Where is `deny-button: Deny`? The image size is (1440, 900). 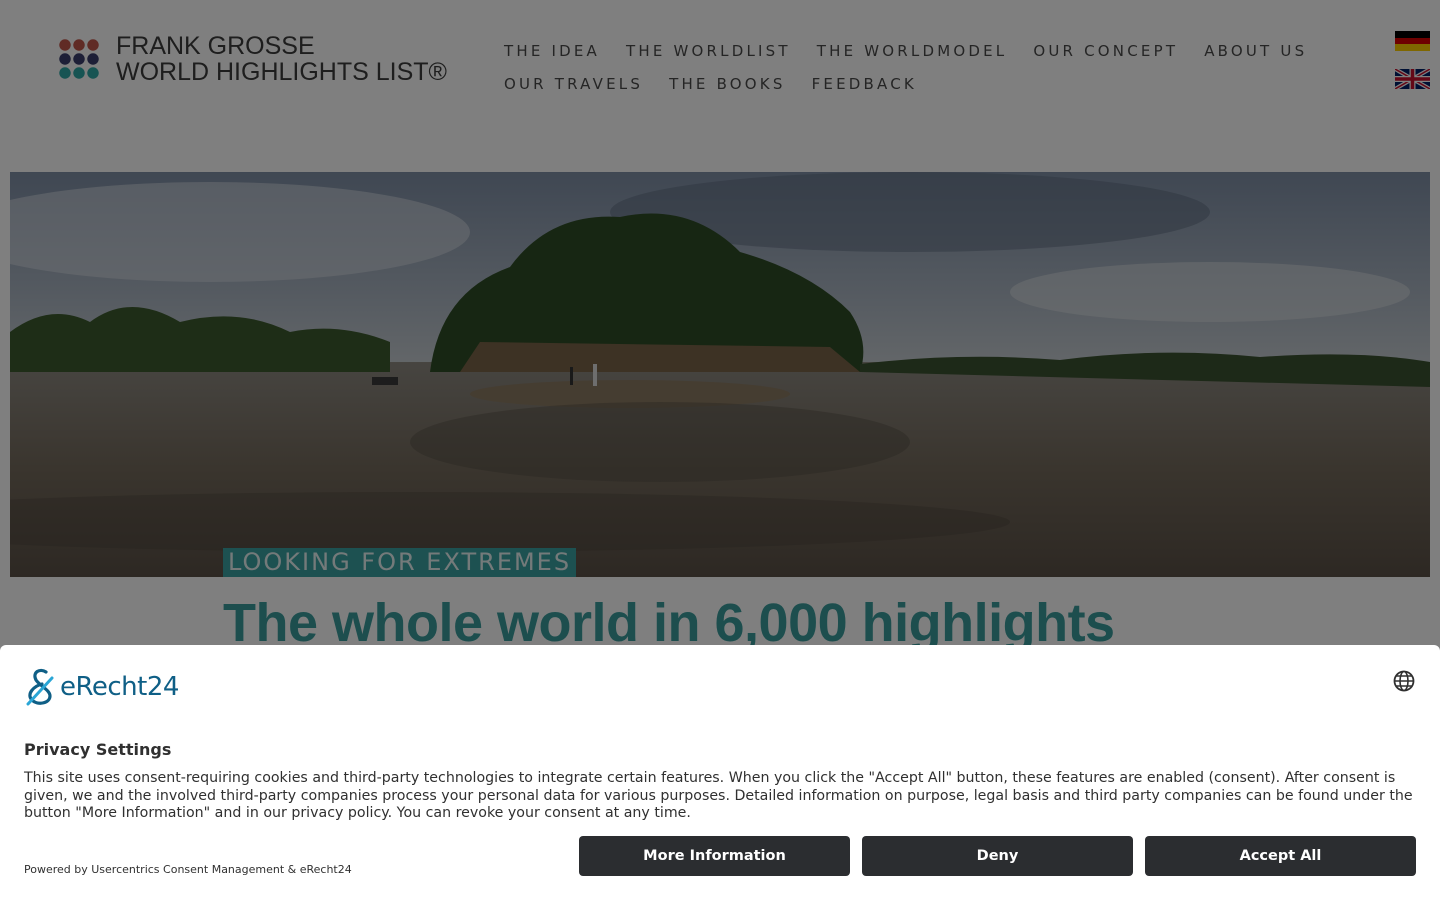
deny-button: Deny is located at coordinates (997, 856).